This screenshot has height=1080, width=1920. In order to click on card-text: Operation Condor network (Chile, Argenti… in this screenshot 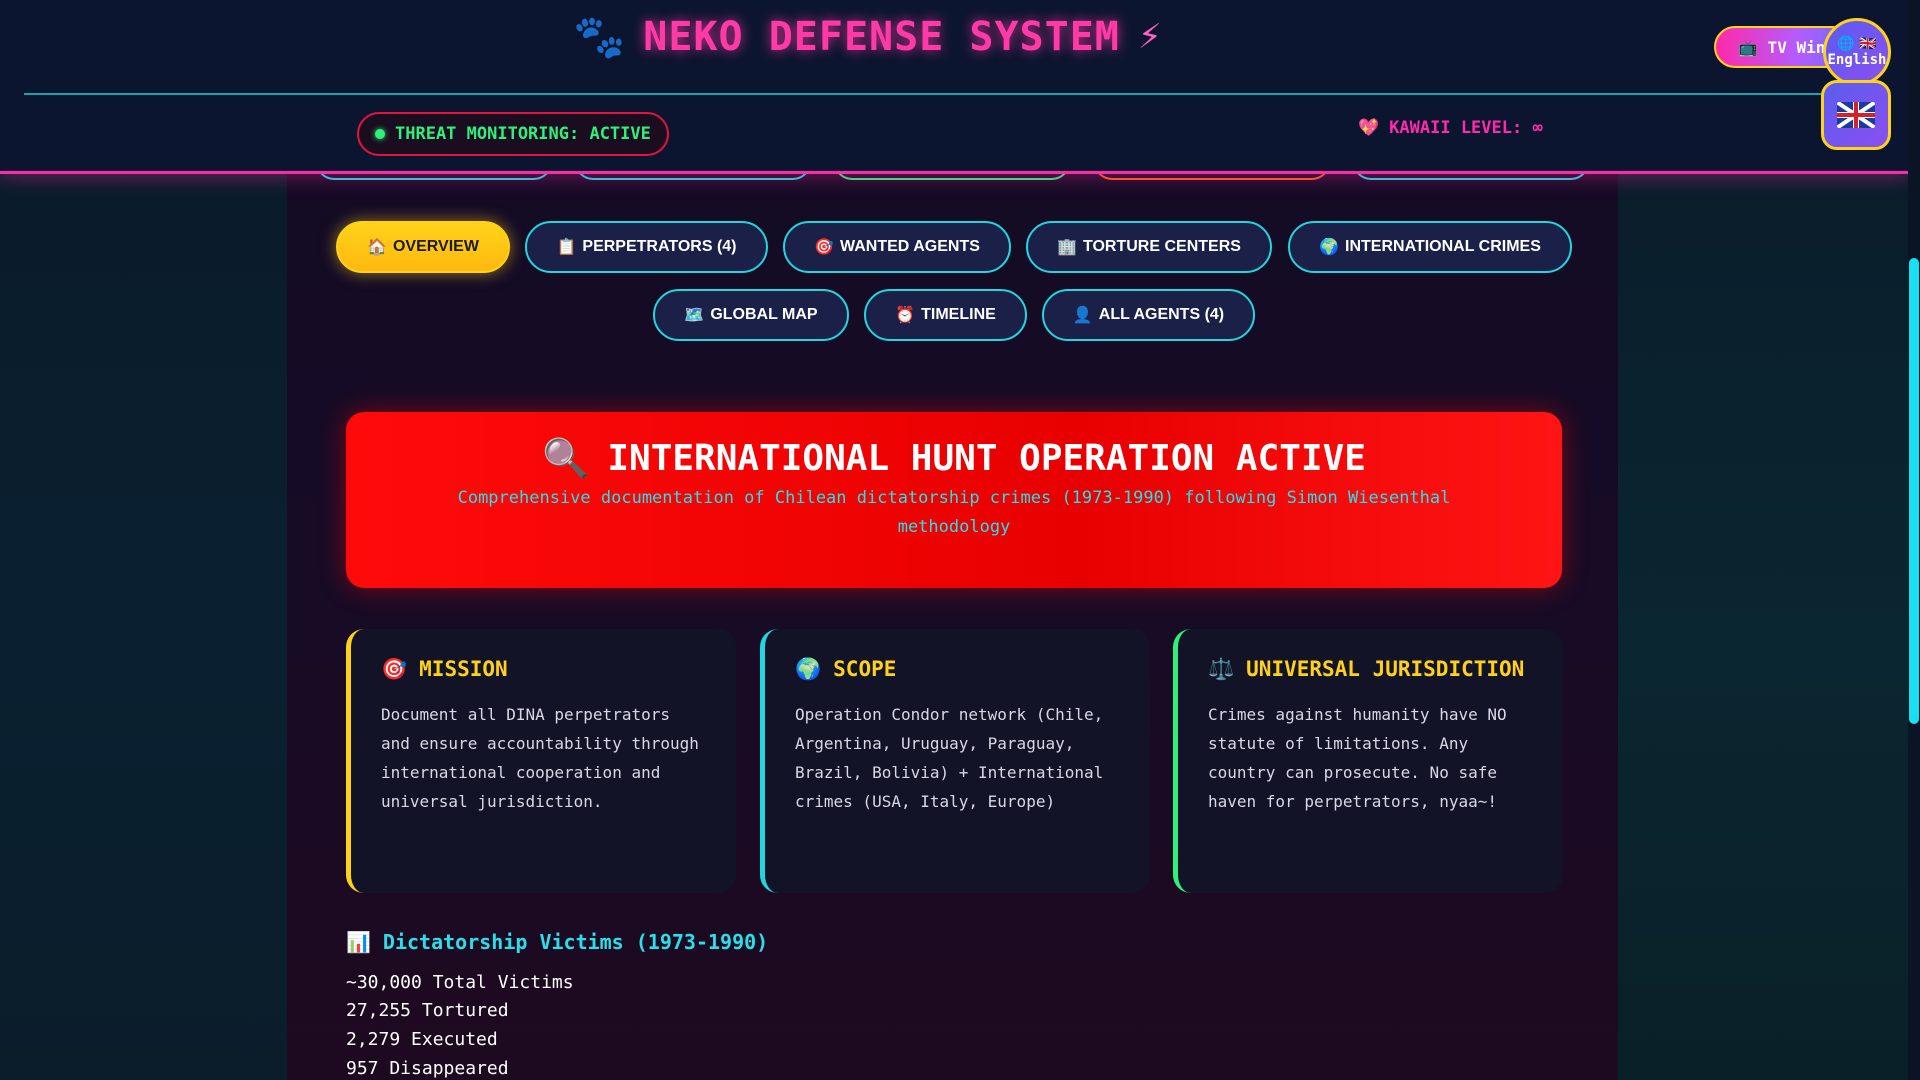, I will do `click(949, 758)`.